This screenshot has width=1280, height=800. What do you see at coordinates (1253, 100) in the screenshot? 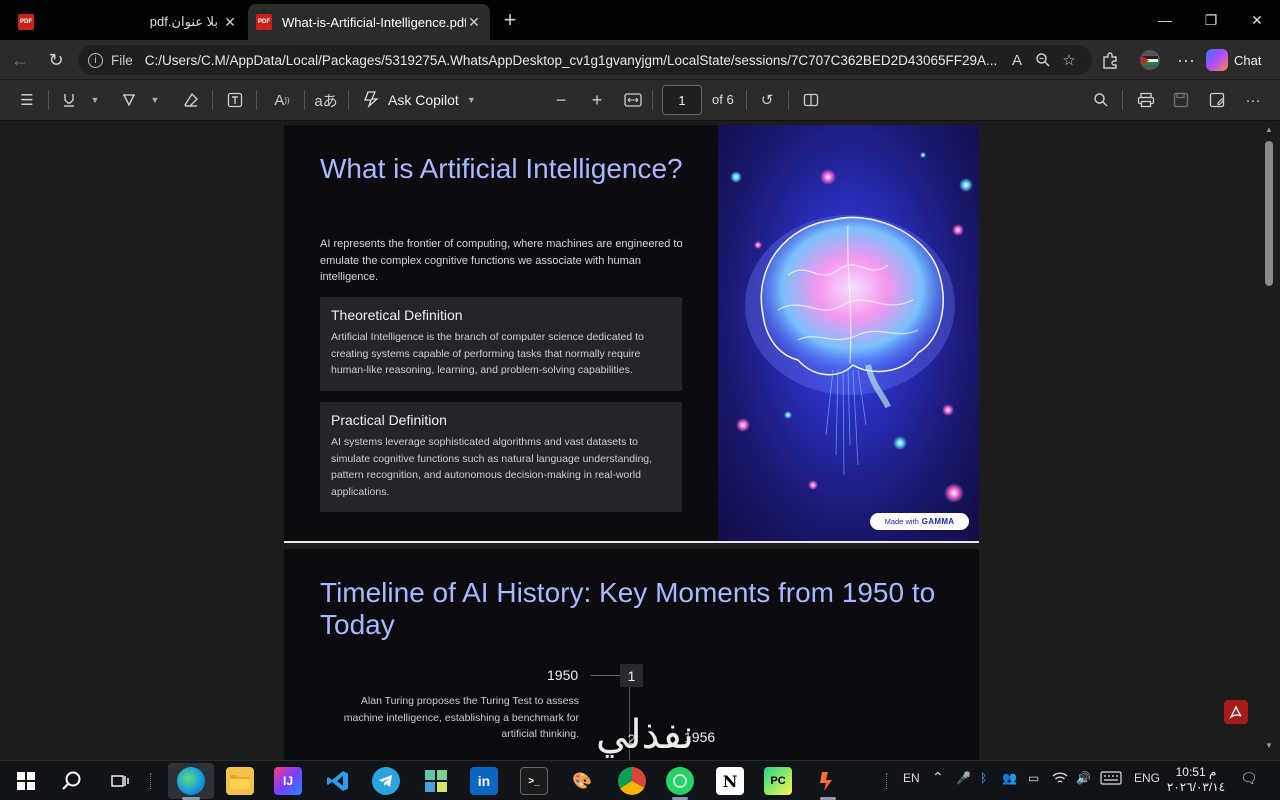
I see `more-options-icon: ···` at bounding box center [1253, 100].